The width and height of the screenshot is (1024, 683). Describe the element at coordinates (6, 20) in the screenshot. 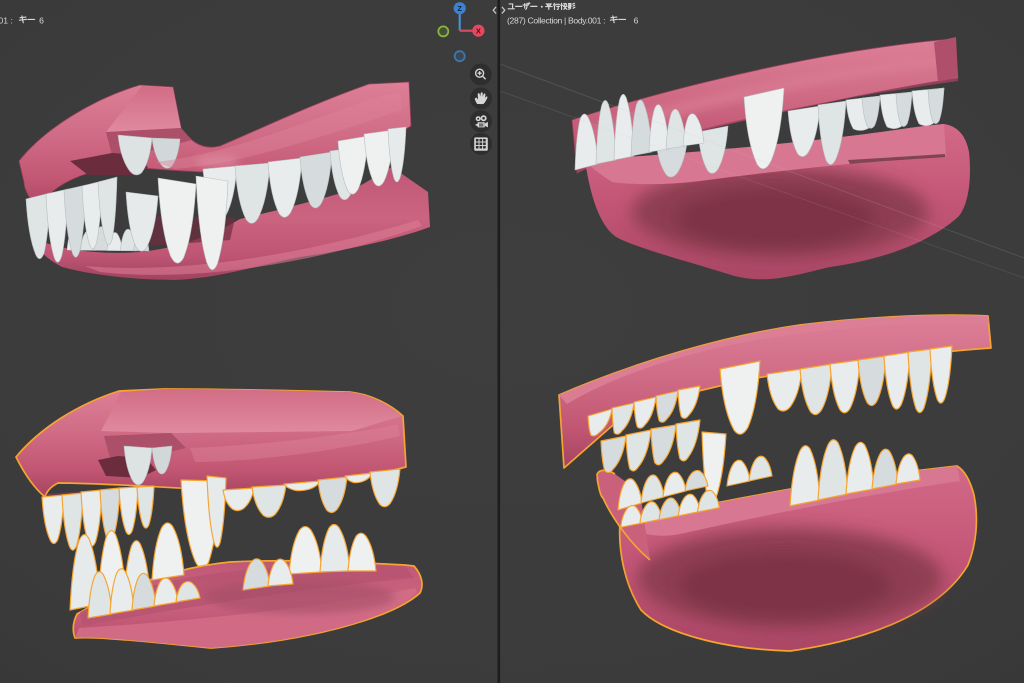

I see `svg-text: 01 :` at that location.